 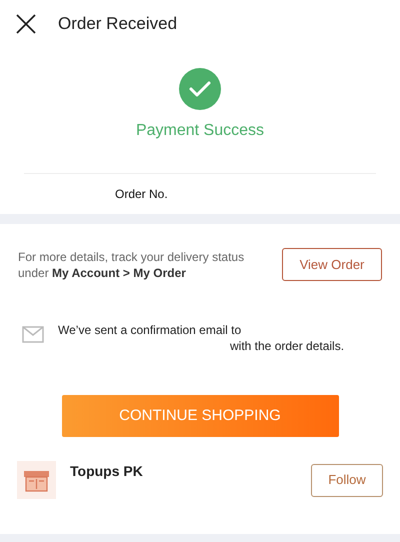 What do you see at coordinates (132, 264) in the screenshot?
I see `tracking-info: For more details, track your delivery status under My Account > My Order` at bounding box center [132, 264].